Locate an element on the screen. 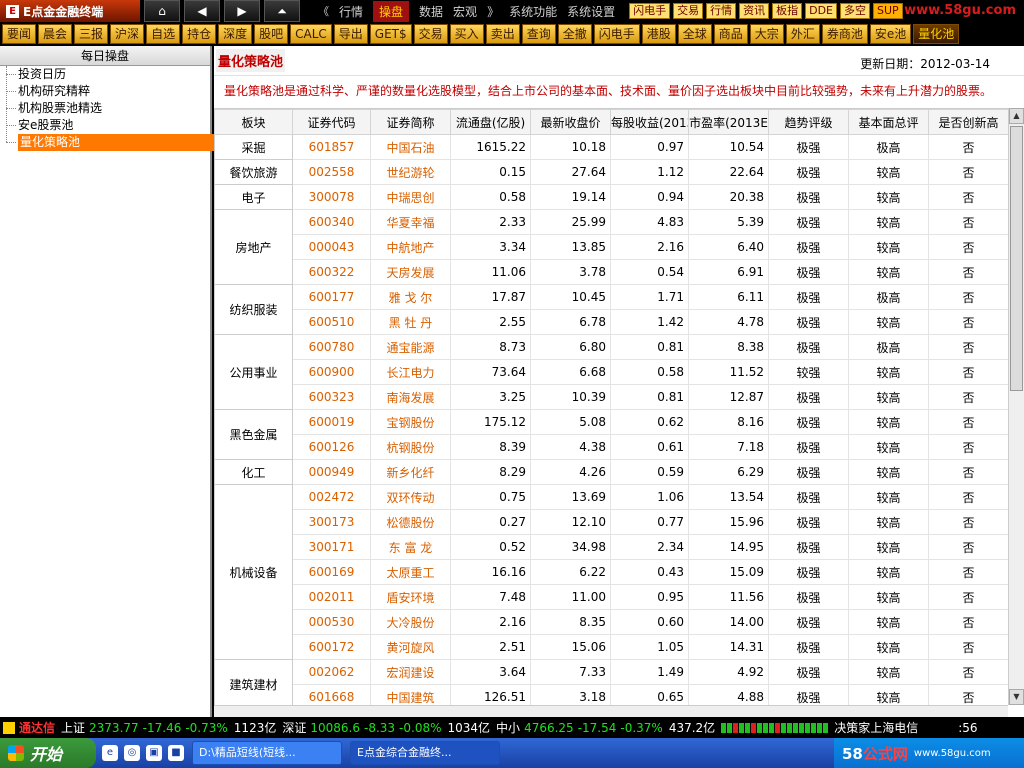 Image resolution: width=1024 pixels, height=768 pixels. forward-button: ▶ is located at coordinates (242, 11).